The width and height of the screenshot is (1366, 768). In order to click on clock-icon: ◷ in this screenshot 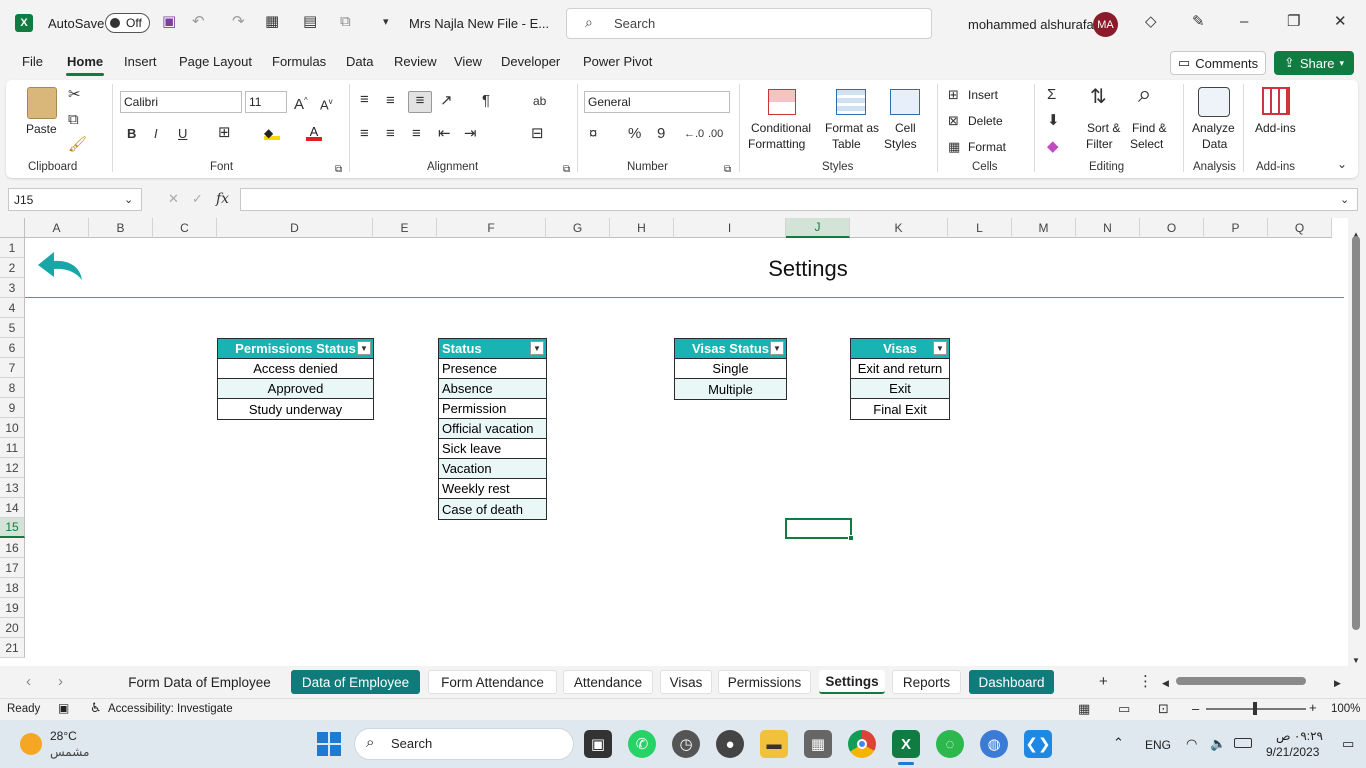, I will do `click(686, 744)`.